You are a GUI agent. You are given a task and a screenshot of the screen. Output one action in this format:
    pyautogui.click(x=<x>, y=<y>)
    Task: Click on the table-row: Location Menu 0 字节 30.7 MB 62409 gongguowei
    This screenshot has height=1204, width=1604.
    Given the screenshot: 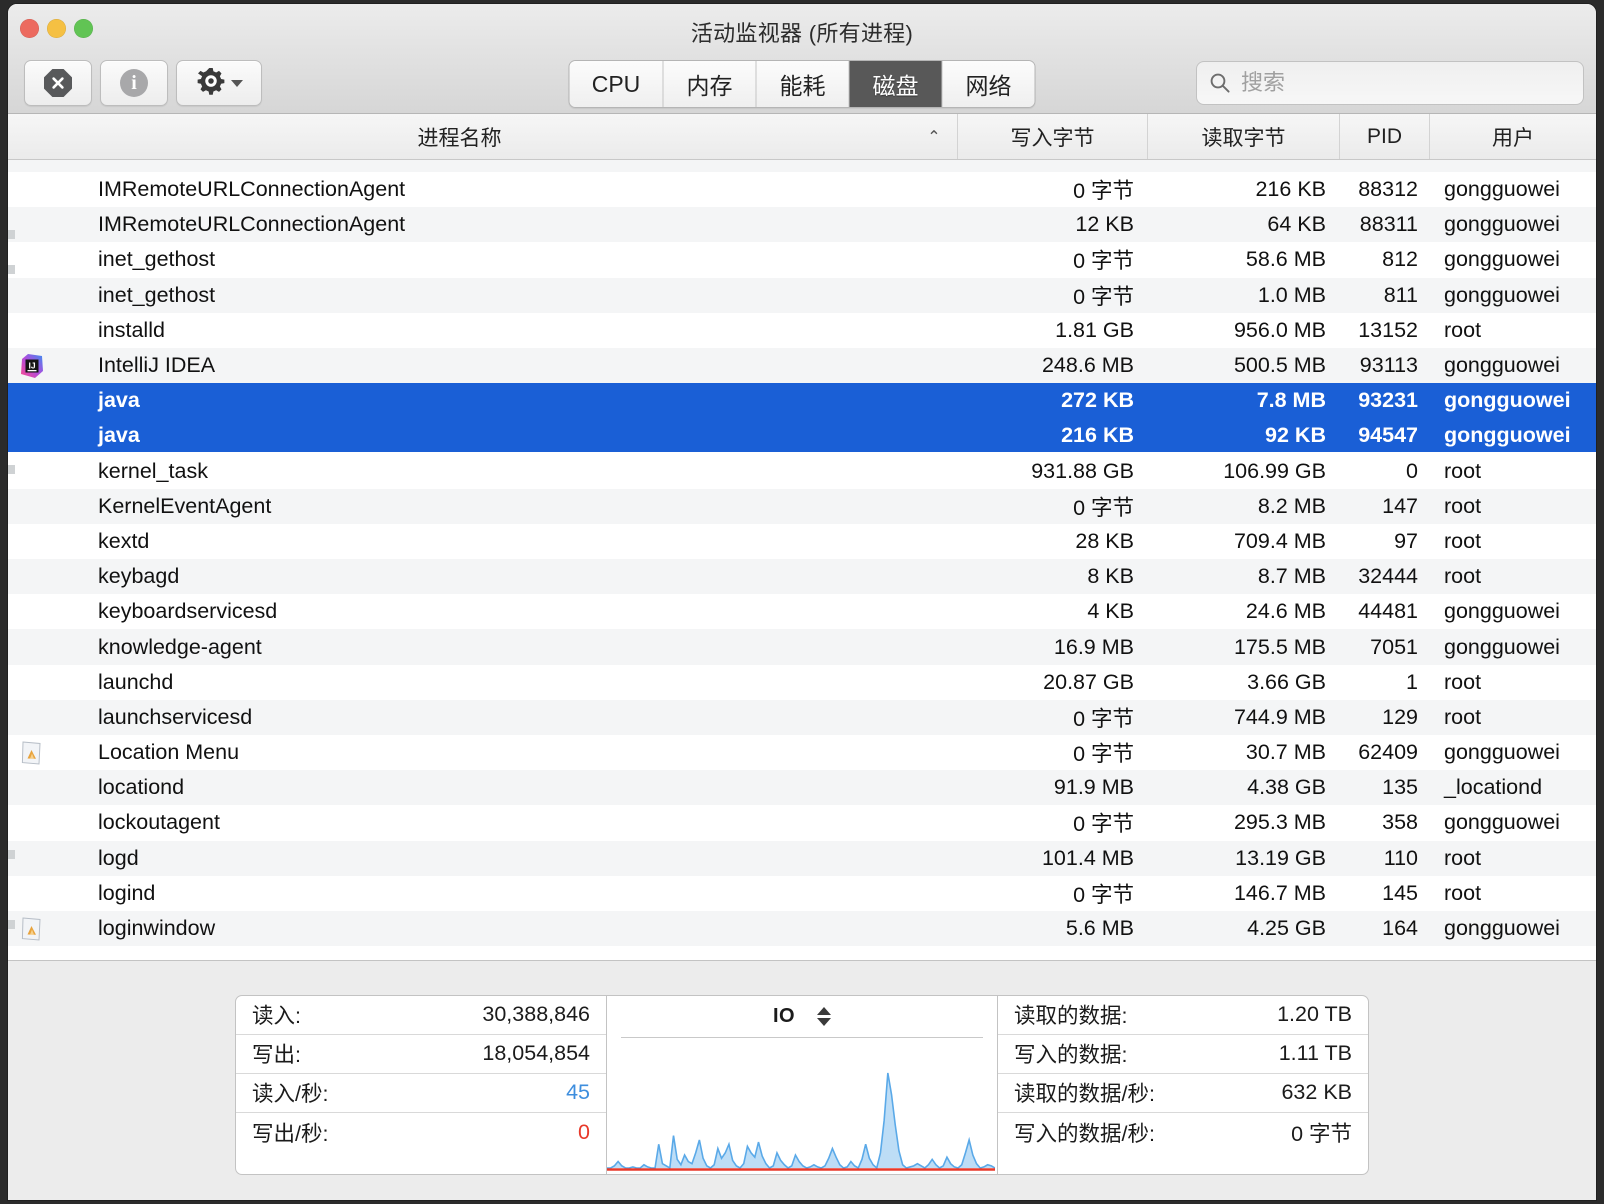 What is the action you would take?
    pyautogui.click(x=802, y=752)
    